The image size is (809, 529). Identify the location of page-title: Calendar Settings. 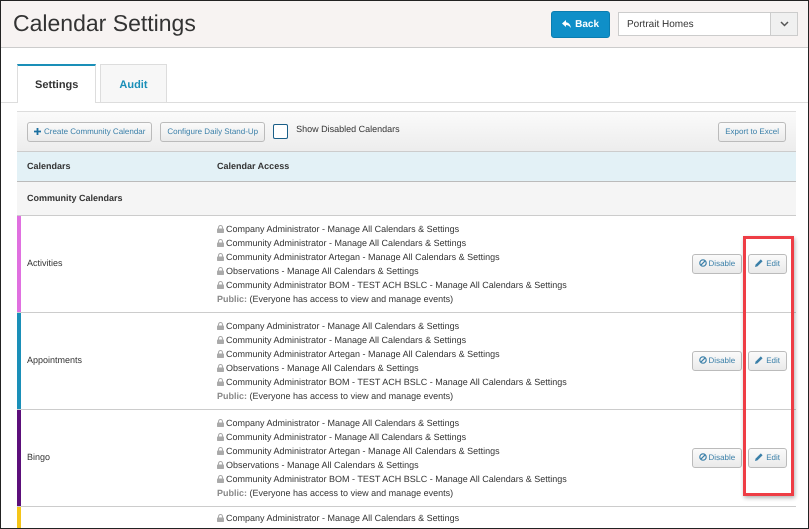
(104, 24).